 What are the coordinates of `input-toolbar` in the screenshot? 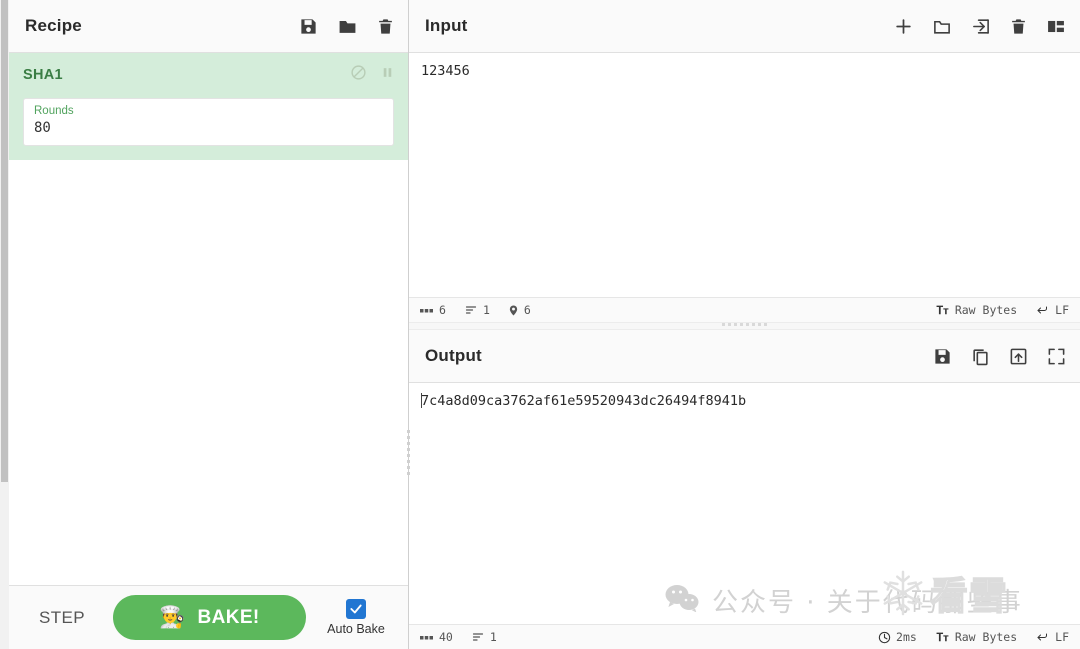 It's located at (980, 26).